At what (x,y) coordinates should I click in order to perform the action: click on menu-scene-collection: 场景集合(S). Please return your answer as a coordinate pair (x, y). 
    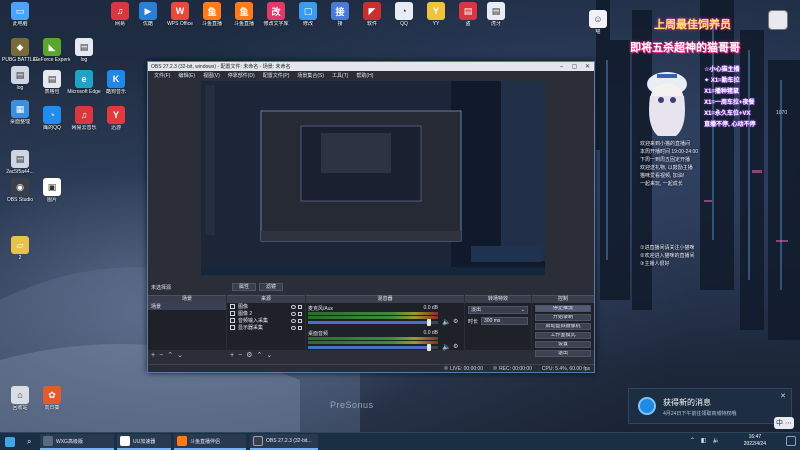
    Looking at the image, I should click on (310, 75).